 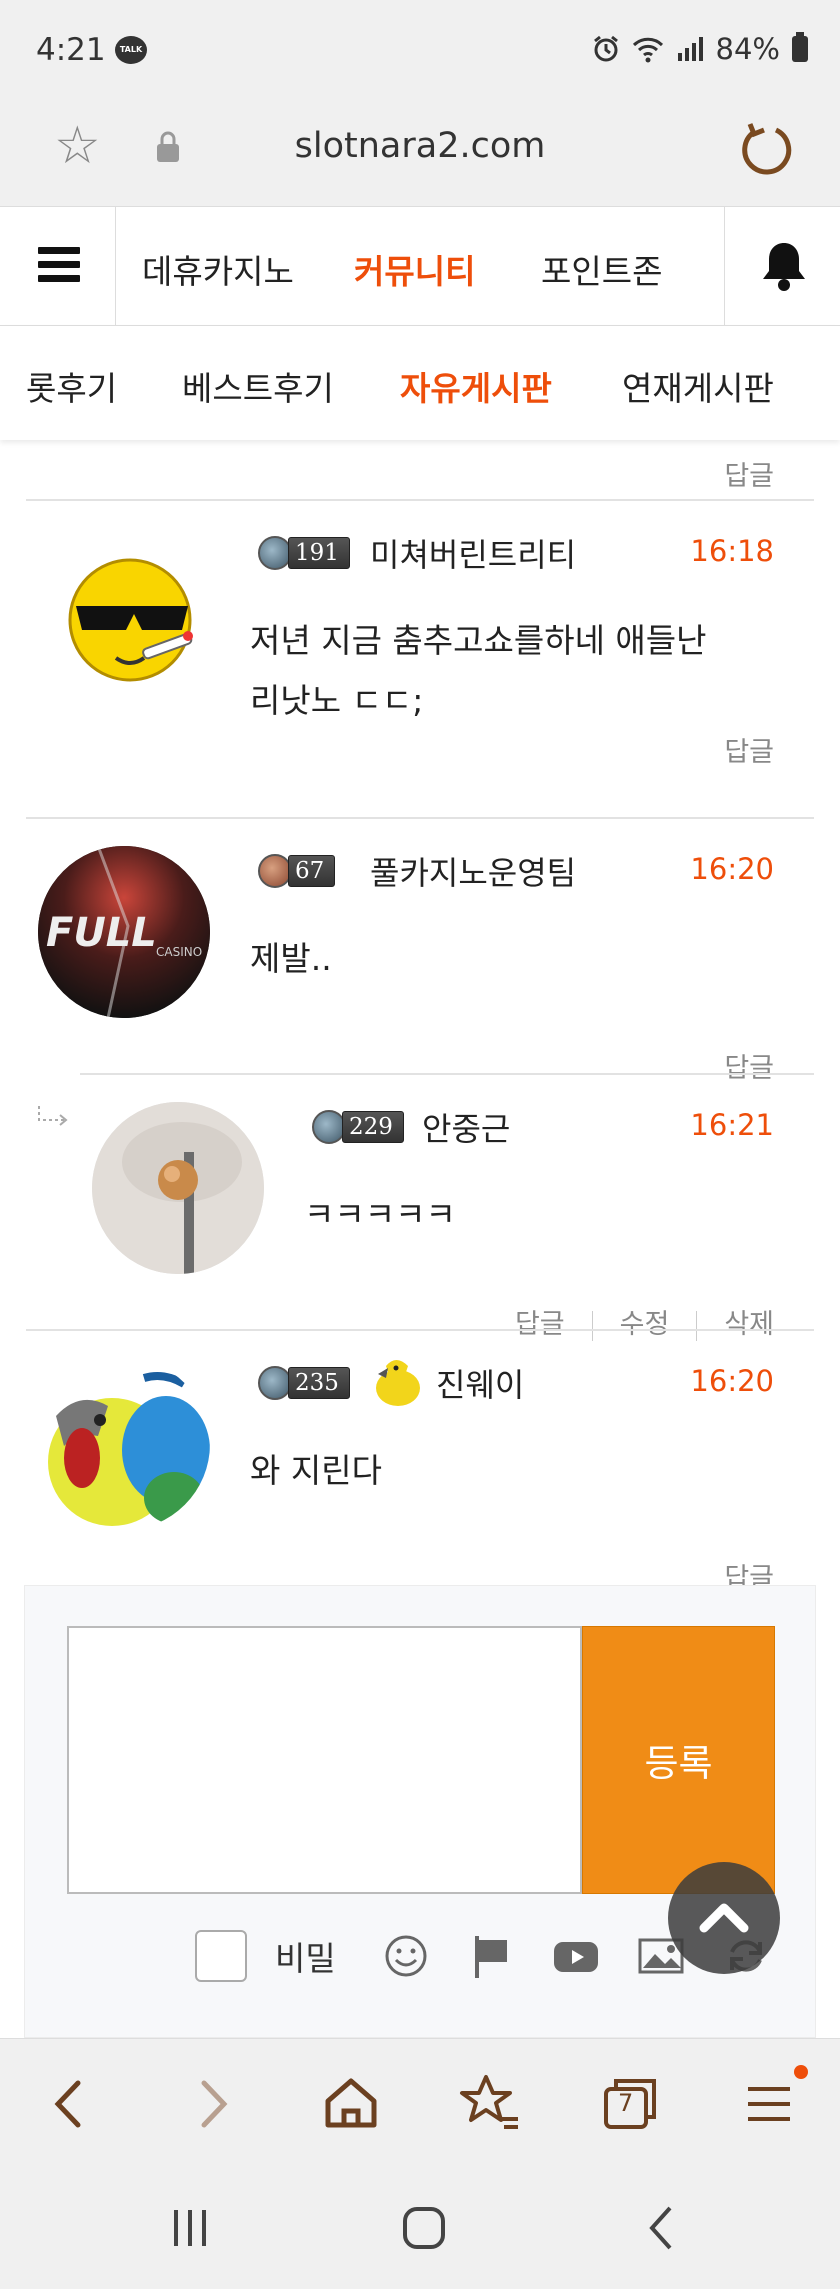 What do you see at coordinates (258, 386) in the screenshot?
I see `tab-best-reviews: 베스트후기` at bounding box center [258, 386].